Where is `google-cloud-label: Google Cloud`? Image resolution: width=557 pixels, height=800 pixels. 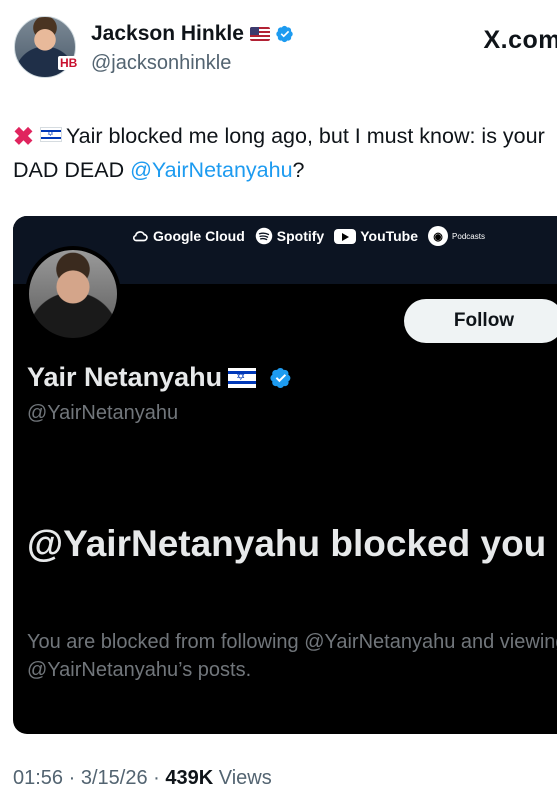 google-cloud-label: Google Cloud is located at coordinates (199, 236).